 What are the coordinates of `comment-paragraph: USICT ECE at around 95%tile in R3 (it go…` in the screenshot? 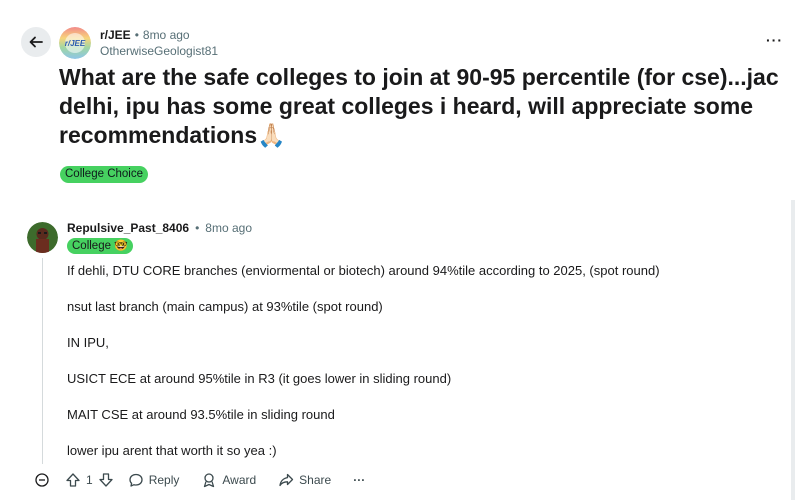 It's located at (259, 378).